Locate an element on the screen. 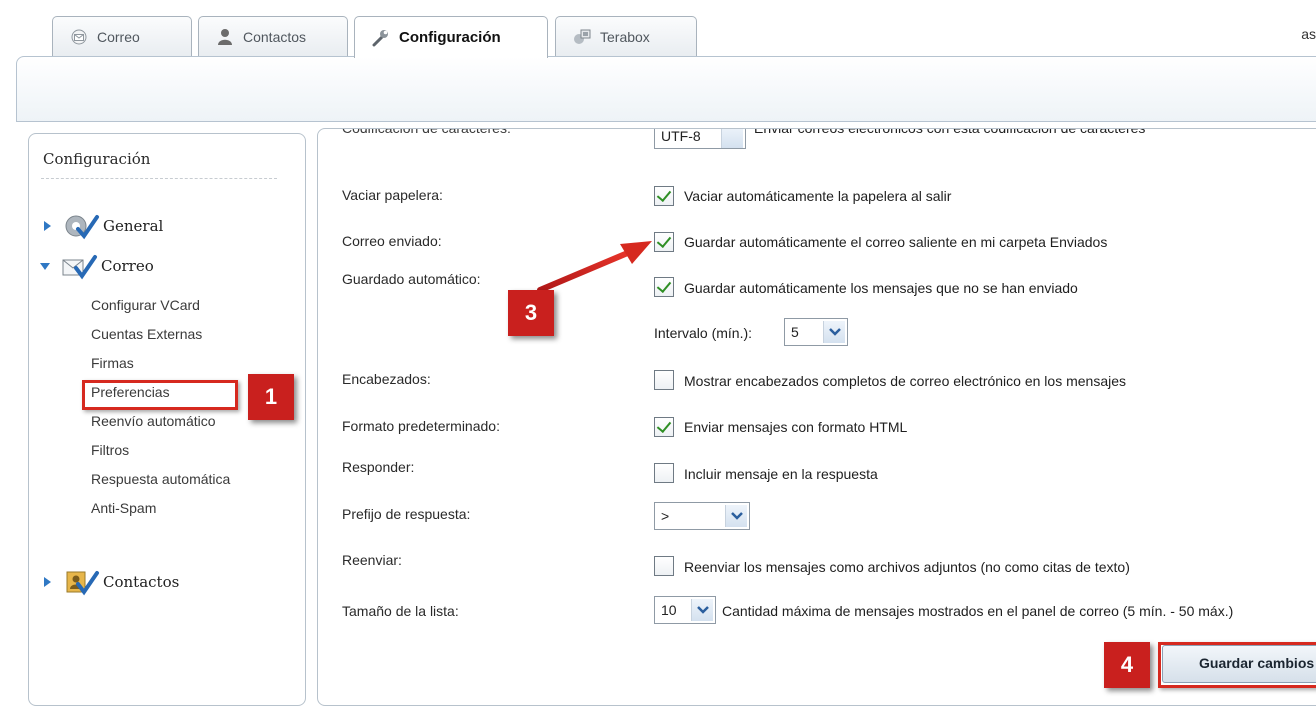 This screenshot has width=1316, height=706. annotation-badge-3: 3 is located at coordinates (531, 313).